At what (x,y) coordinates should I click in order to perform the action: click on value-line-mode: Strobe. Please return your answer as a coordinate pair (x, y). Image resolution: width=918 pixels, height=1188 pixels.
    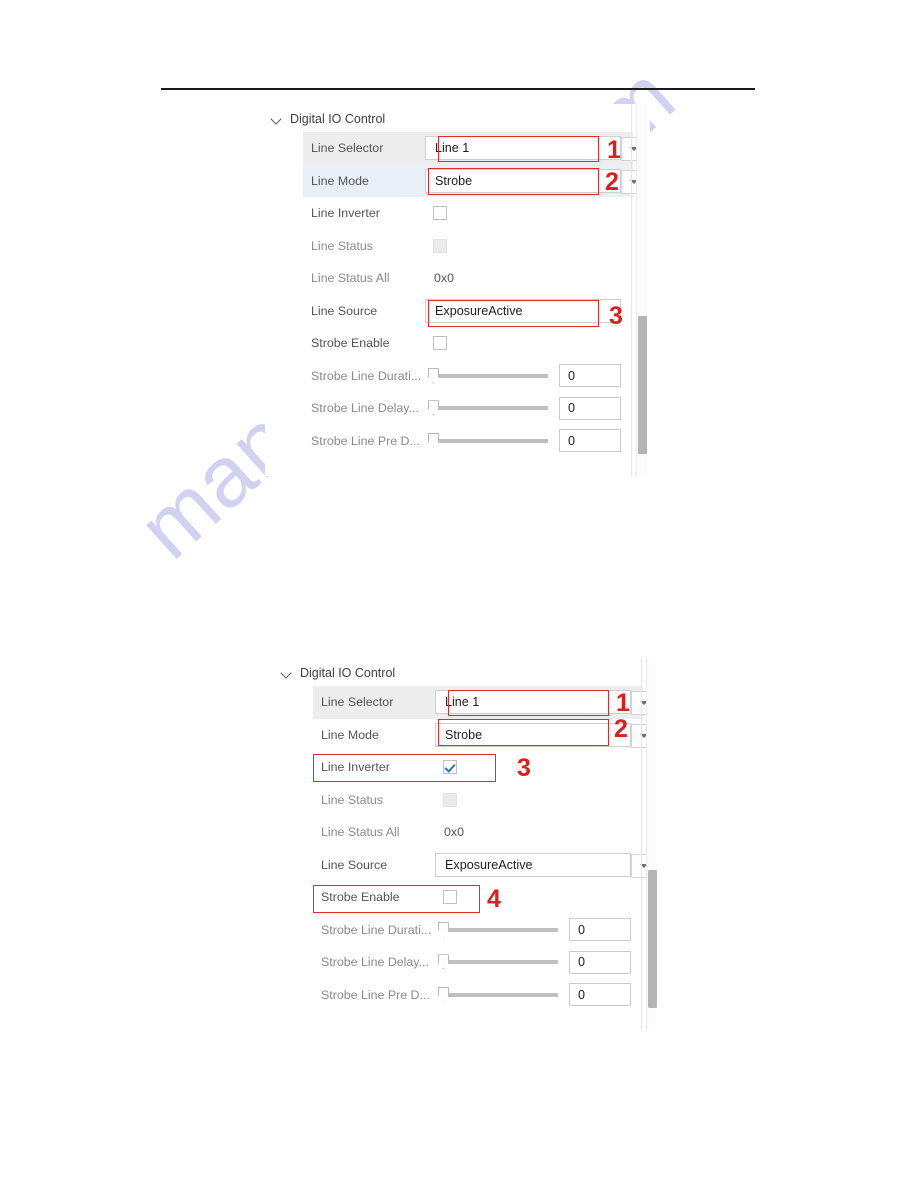
    Looking at the image, I should click on (545, 735).